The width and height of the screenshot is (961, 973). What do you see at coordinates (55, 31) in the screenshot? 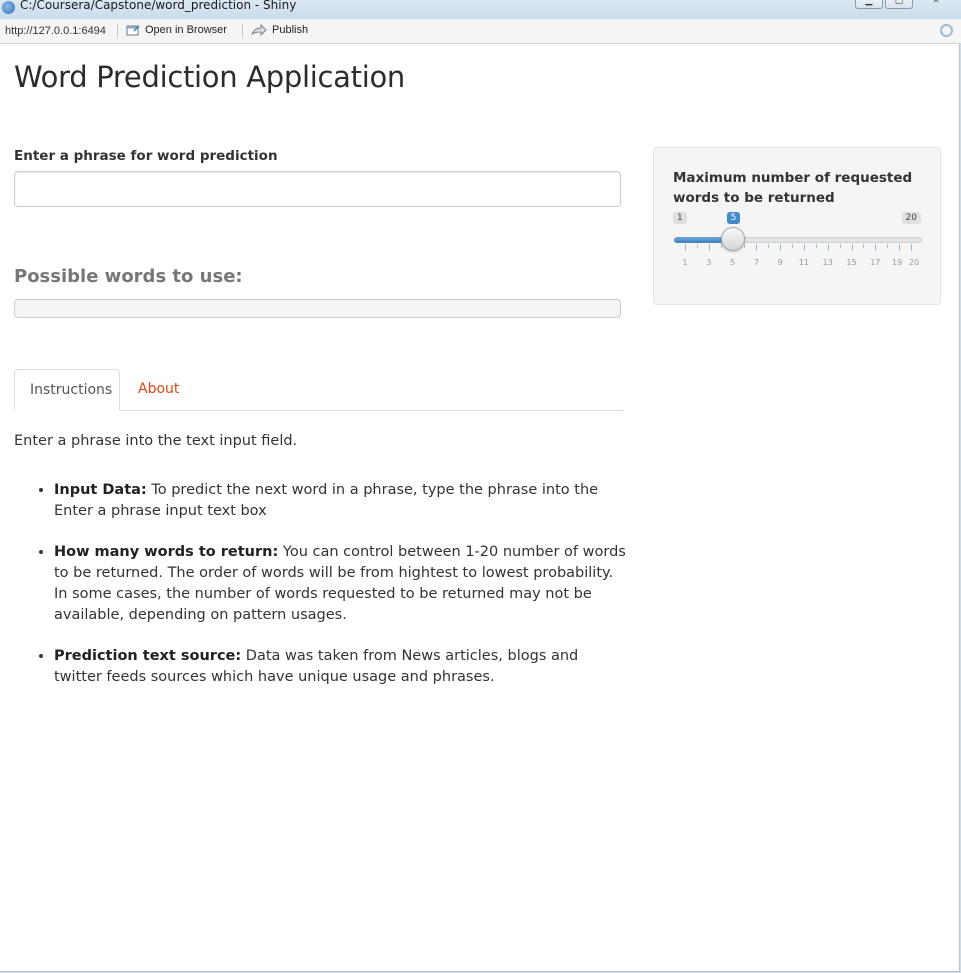
I see `url-label: http://127.0.0.1:6494` at bounding box center [55, 31].